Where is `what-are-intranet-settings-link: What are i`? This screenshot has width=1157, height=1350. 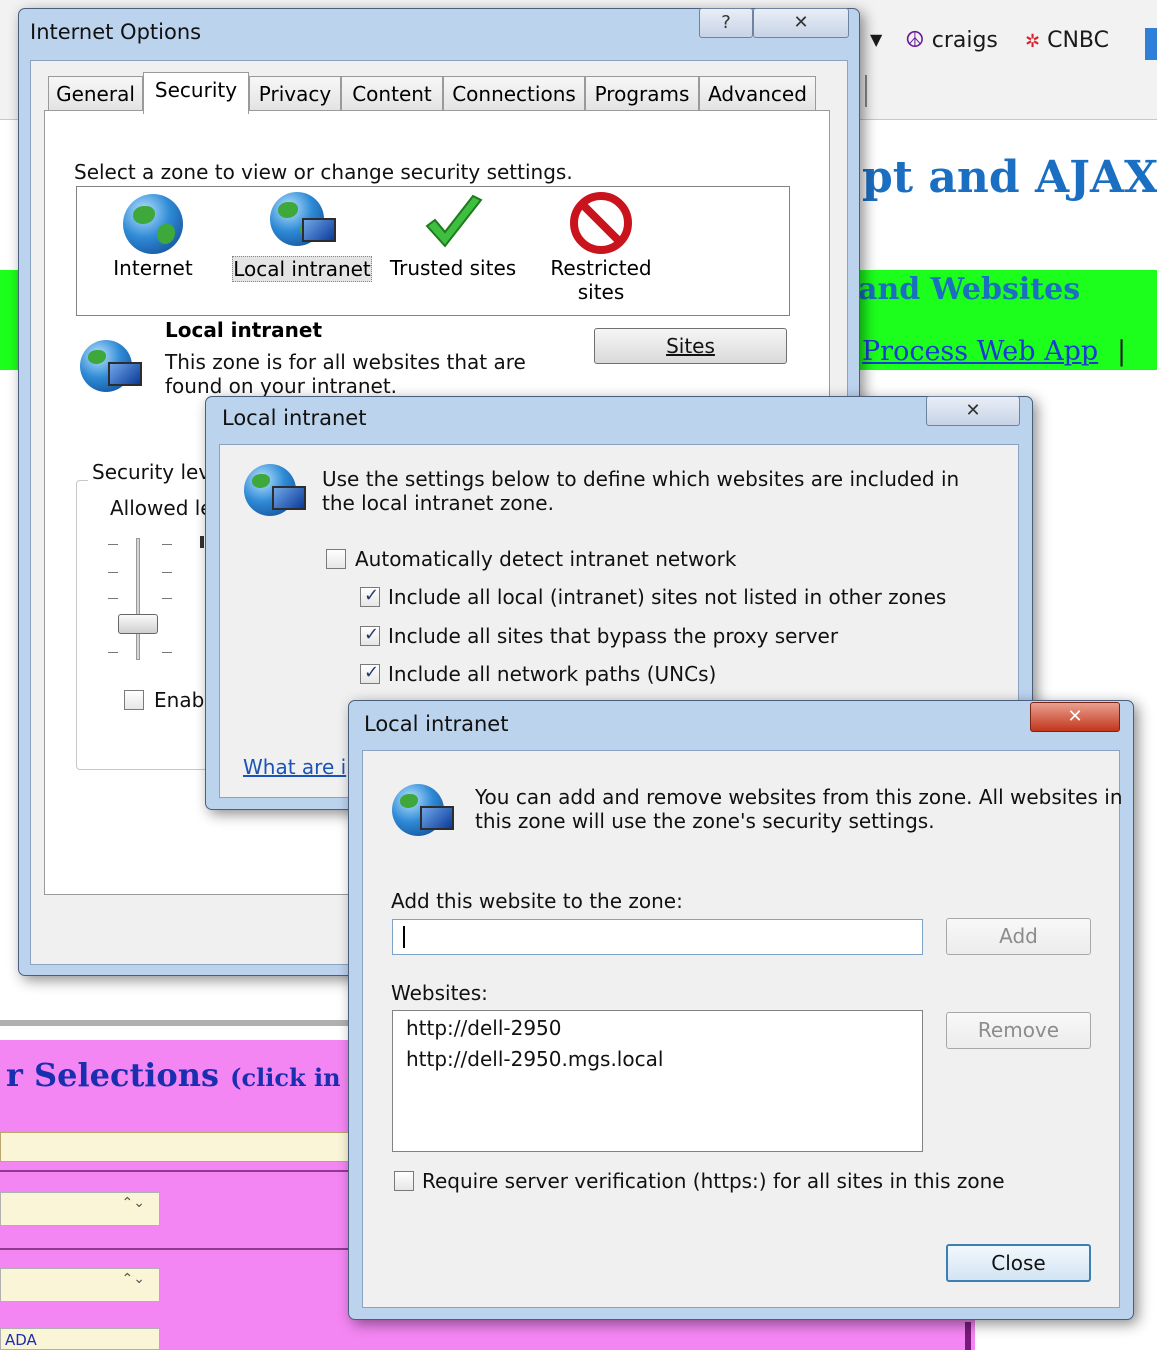 what-are-intranet-settings-link: What are i is located at coordinates (294, 767).